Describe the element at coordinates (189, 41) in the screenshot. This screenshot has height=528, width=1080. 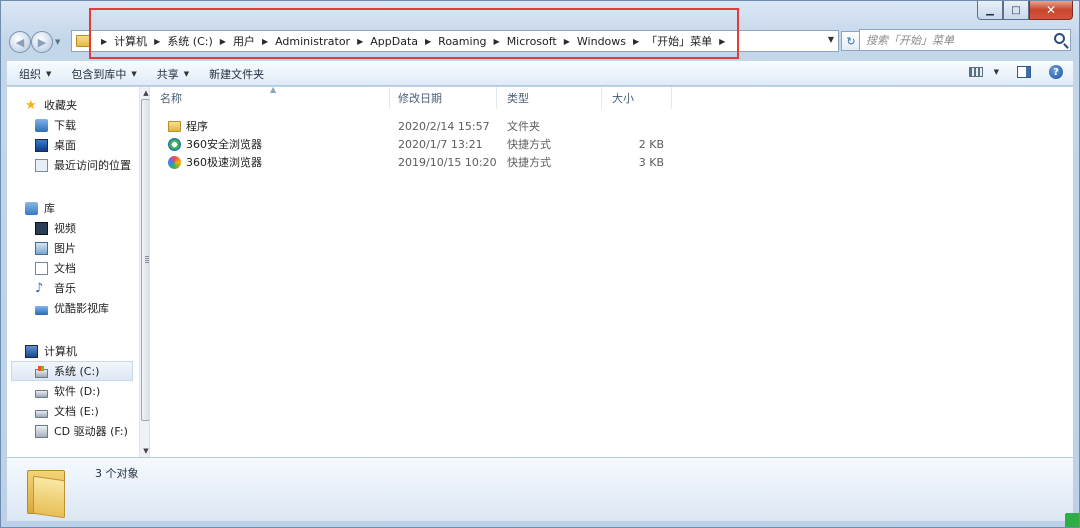
I see `breadcrumb-system-c: 系统 (C:)` at that location.